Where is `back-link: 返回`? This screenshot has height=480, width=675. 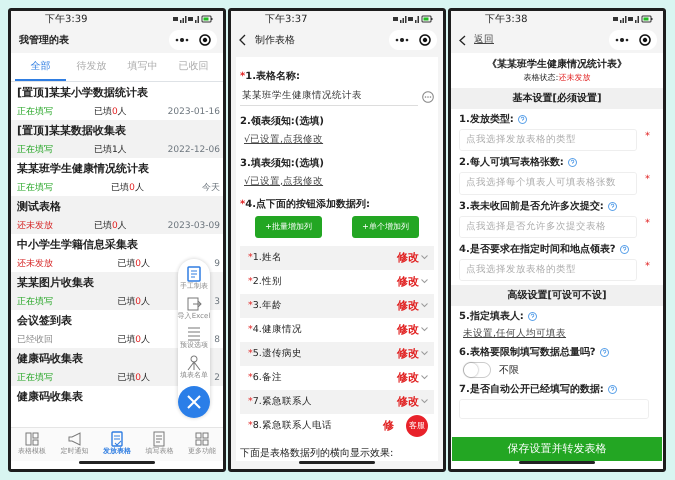 back-link: 返回 is located at coordinates (482, 40).